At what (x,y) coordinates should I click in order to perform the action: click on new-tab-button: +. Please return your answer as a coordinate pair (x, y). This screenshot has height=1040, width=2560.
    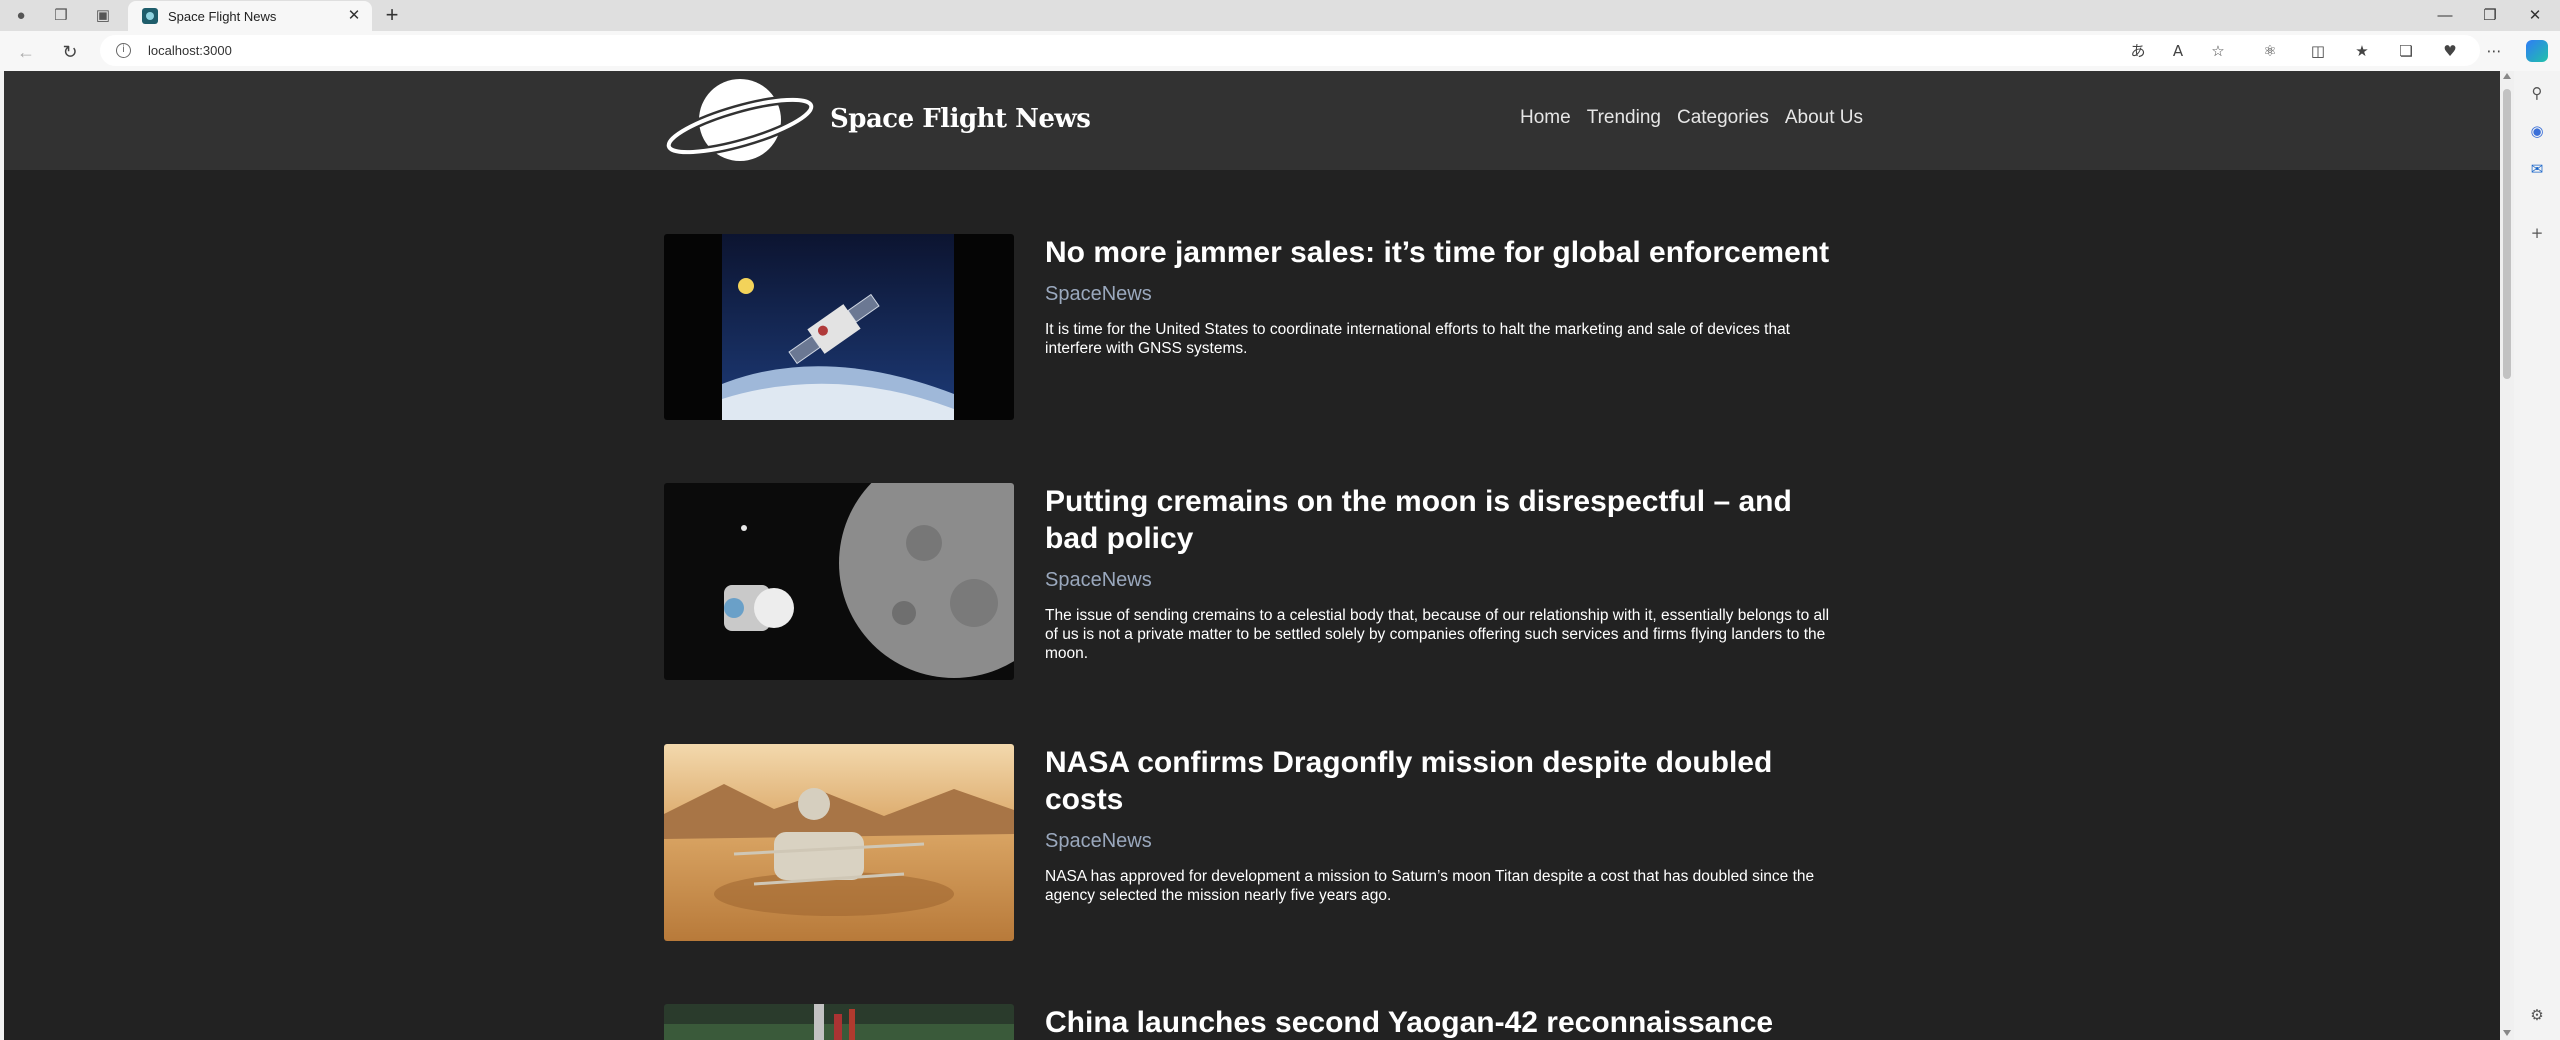
    Looking at the image, I should click on (392, 16).